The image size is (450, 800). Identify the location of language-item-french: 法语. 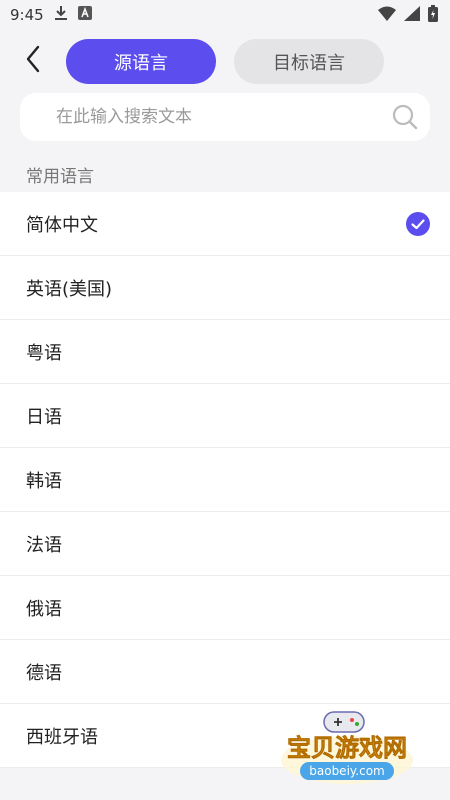
(225, 544).